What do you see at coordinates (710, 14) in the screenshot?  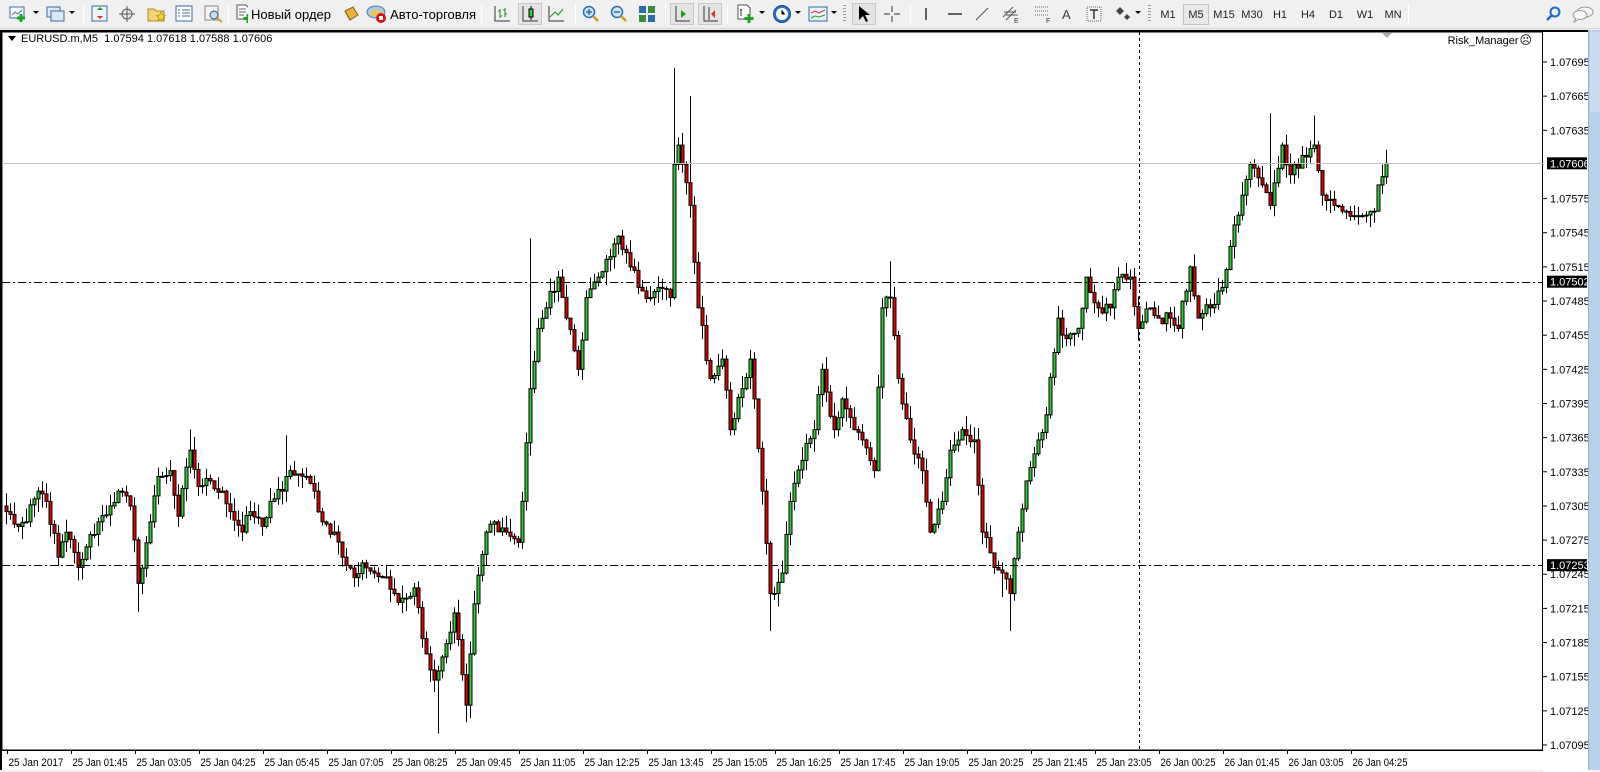 I see `chart-shift-button` at bounding box center [710, 14].